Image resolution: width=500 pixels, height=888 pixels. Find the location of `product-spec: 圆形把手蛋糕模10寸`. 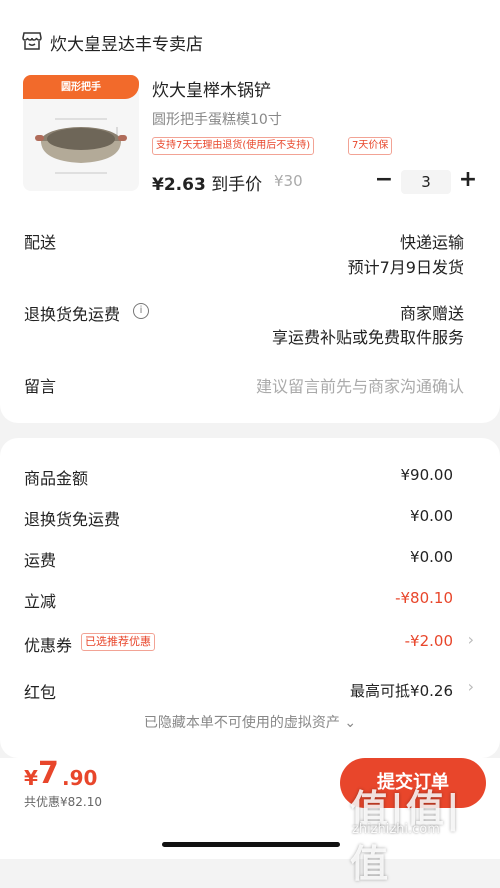

product-spec: 圆形把手蛋糕模10寸 is located at coordinates (217, 119).